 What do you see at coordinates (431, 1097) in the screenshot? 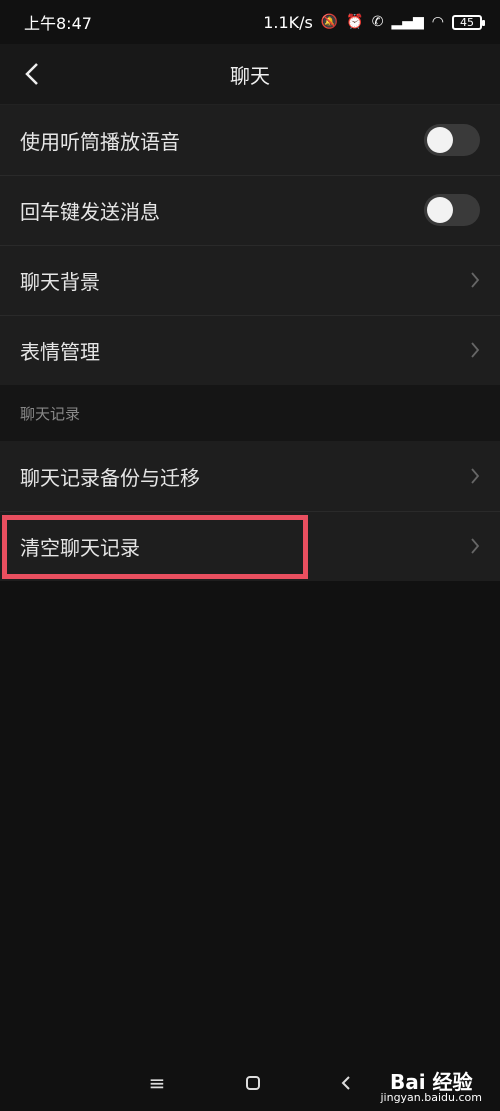
I see `watermark-url: jingyan.baidu.com` at bounding box center [431, 1097].